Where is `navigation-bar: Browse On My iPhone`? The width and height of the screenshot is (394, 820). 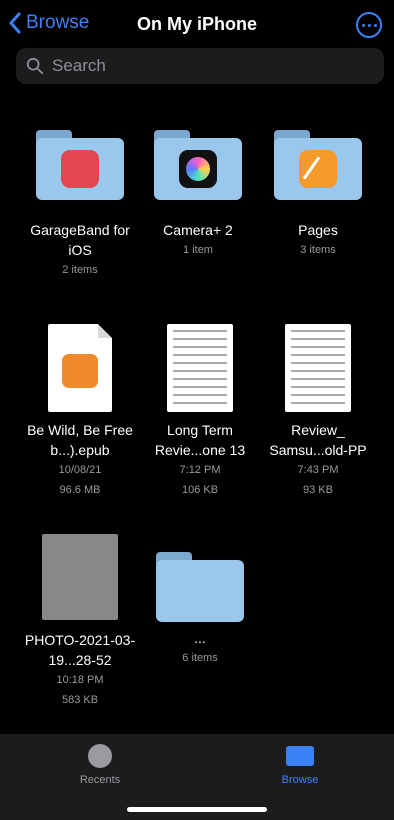
navigation-bar: Browse On My iPhone is located at coordinates (197, 24).